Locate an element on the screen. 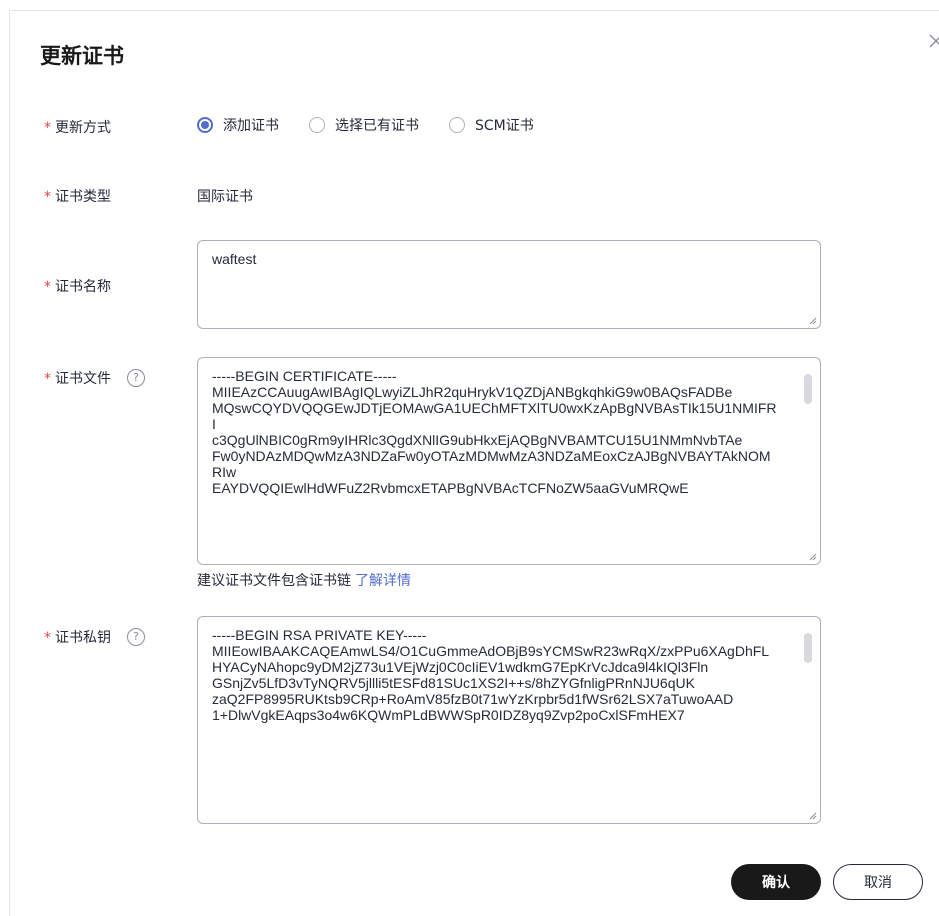 This screenshot has width=939, height=916. radio-select-existing-certificate: 选择已有证书 is located at coordinates (364, 125).